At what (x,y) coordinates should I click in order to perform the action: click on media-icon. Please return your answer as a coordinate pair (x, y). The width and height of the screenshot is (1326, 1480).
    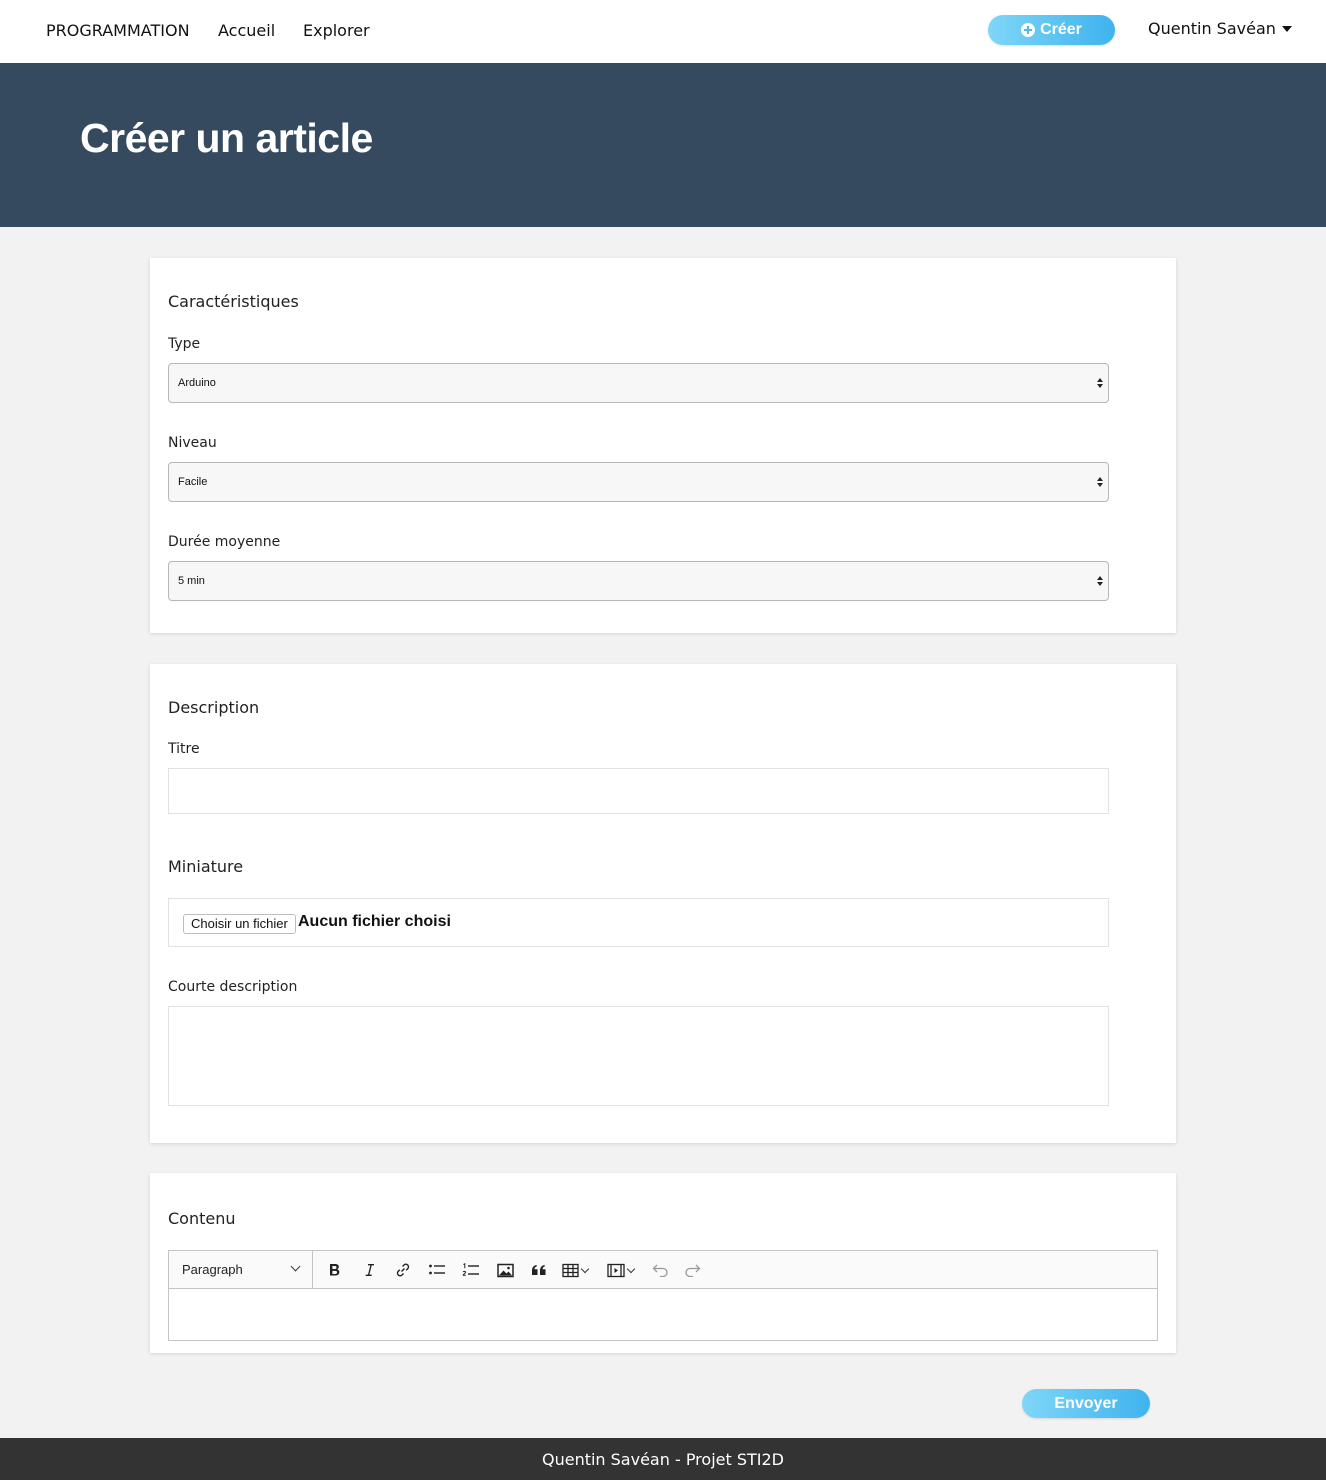
    Looking at the image, I should click on (615, 1270).